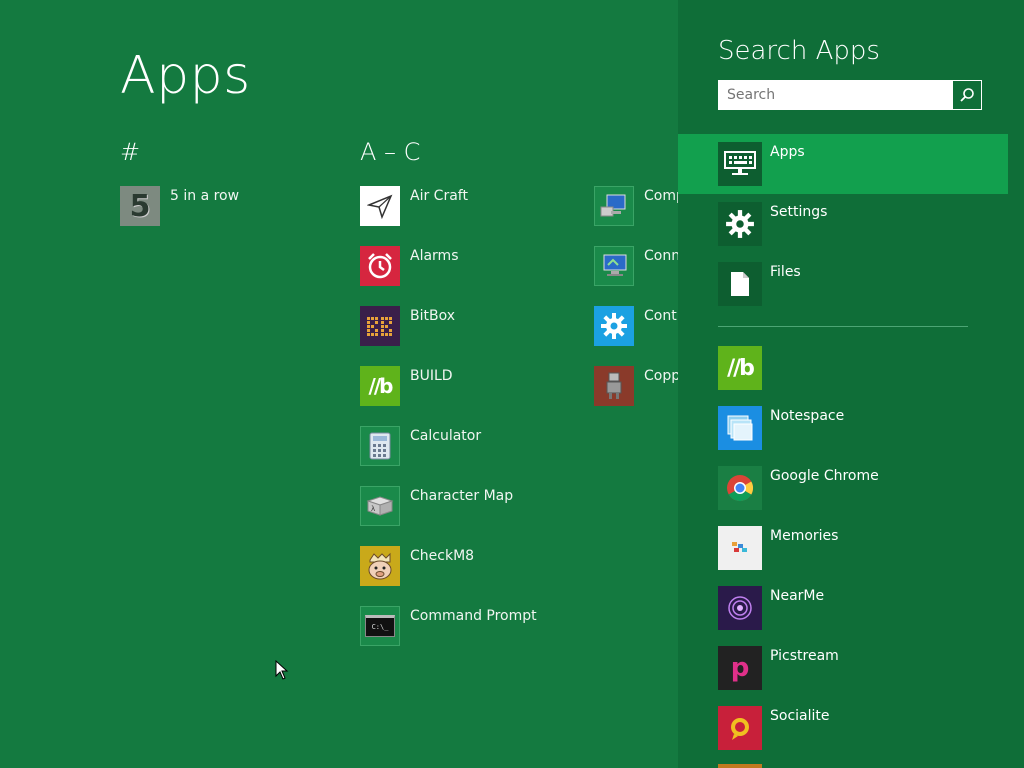  I want to click on memories-icon, so click(740, 548).